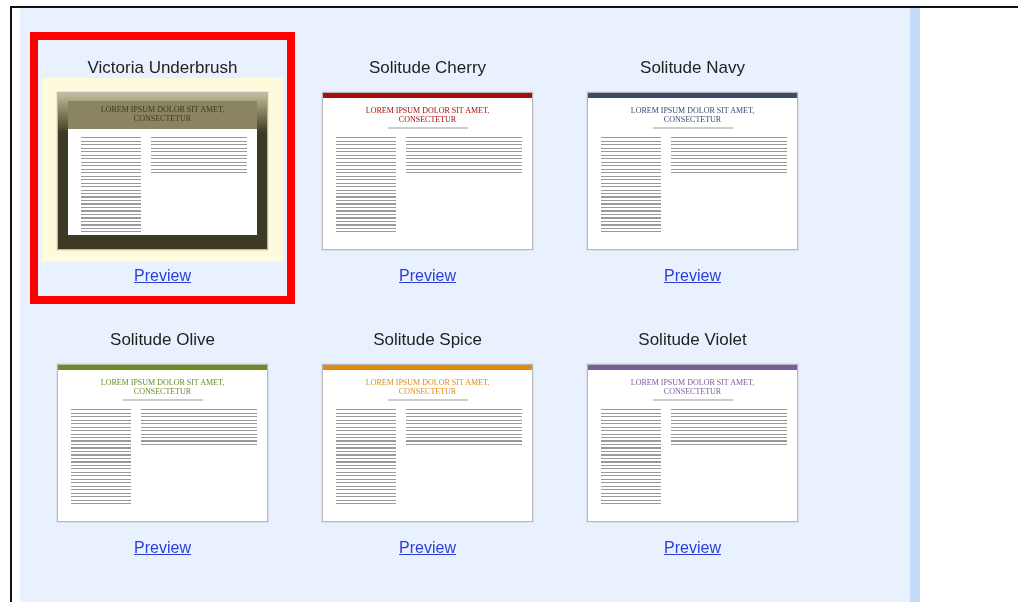 This screenshot has height=602, width=1018. I want to click on template-name: Solitude Cherry, so click(427, 68).